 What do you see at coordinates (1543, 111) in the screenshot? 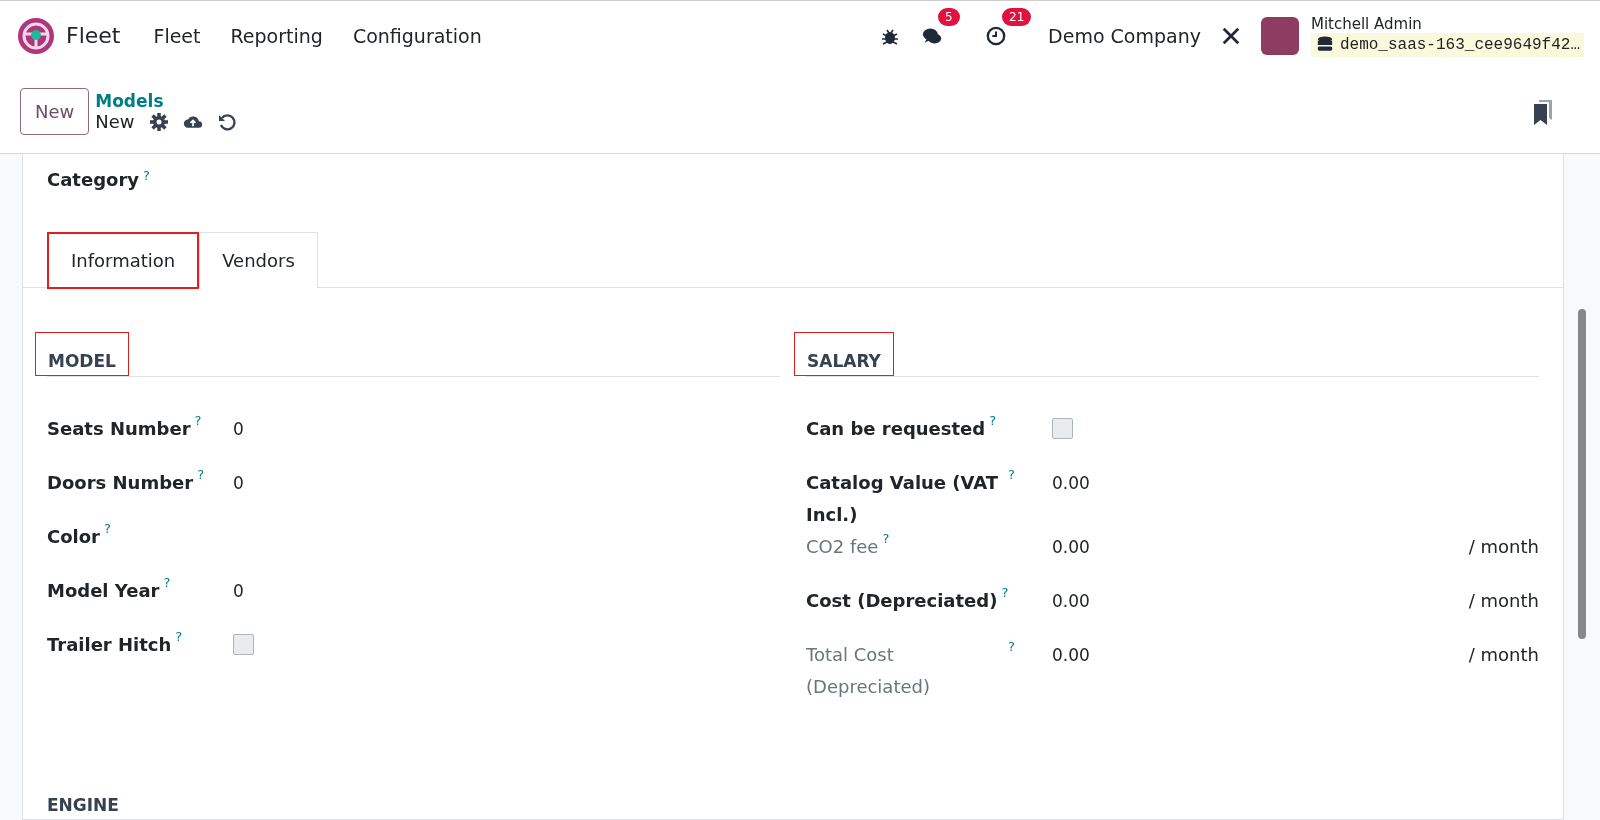
I see `bookmark-icon` at bounding box center [1543, 111].